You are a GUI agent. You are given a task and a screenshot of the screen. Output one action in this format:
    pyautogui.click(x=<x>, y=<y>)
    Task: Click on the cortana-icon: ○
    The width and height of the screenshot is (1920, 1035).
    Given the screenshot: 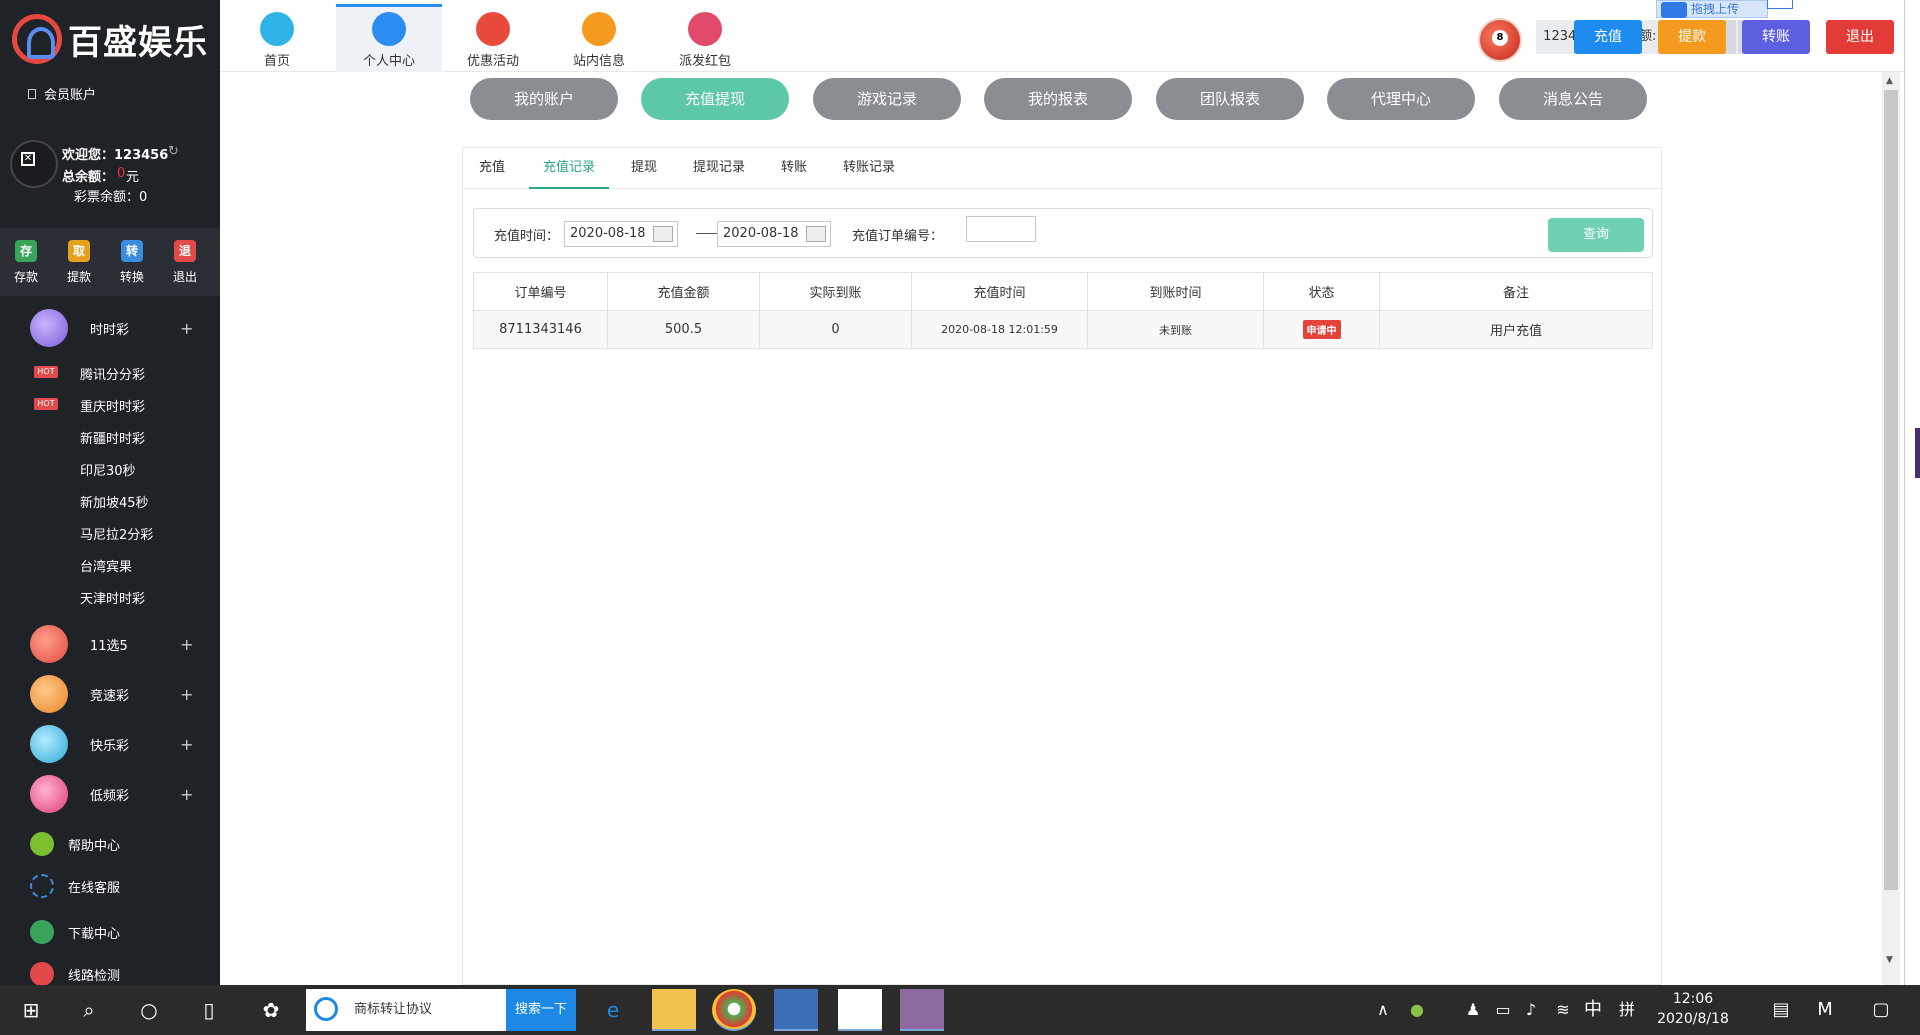 What is the action you would take?
    pyautogui.click(x=149, y=1010)
    